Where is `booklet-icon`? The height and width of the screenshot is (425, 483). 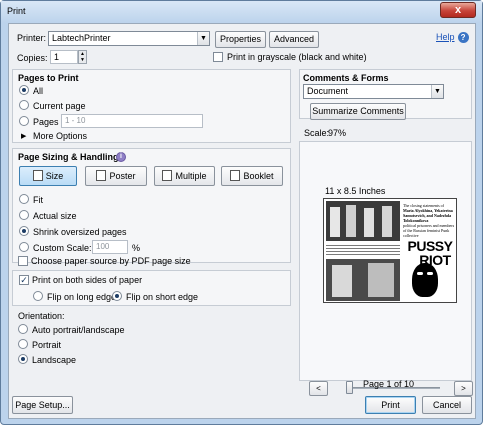 booklet-icon is located at coordinates (235, 175).